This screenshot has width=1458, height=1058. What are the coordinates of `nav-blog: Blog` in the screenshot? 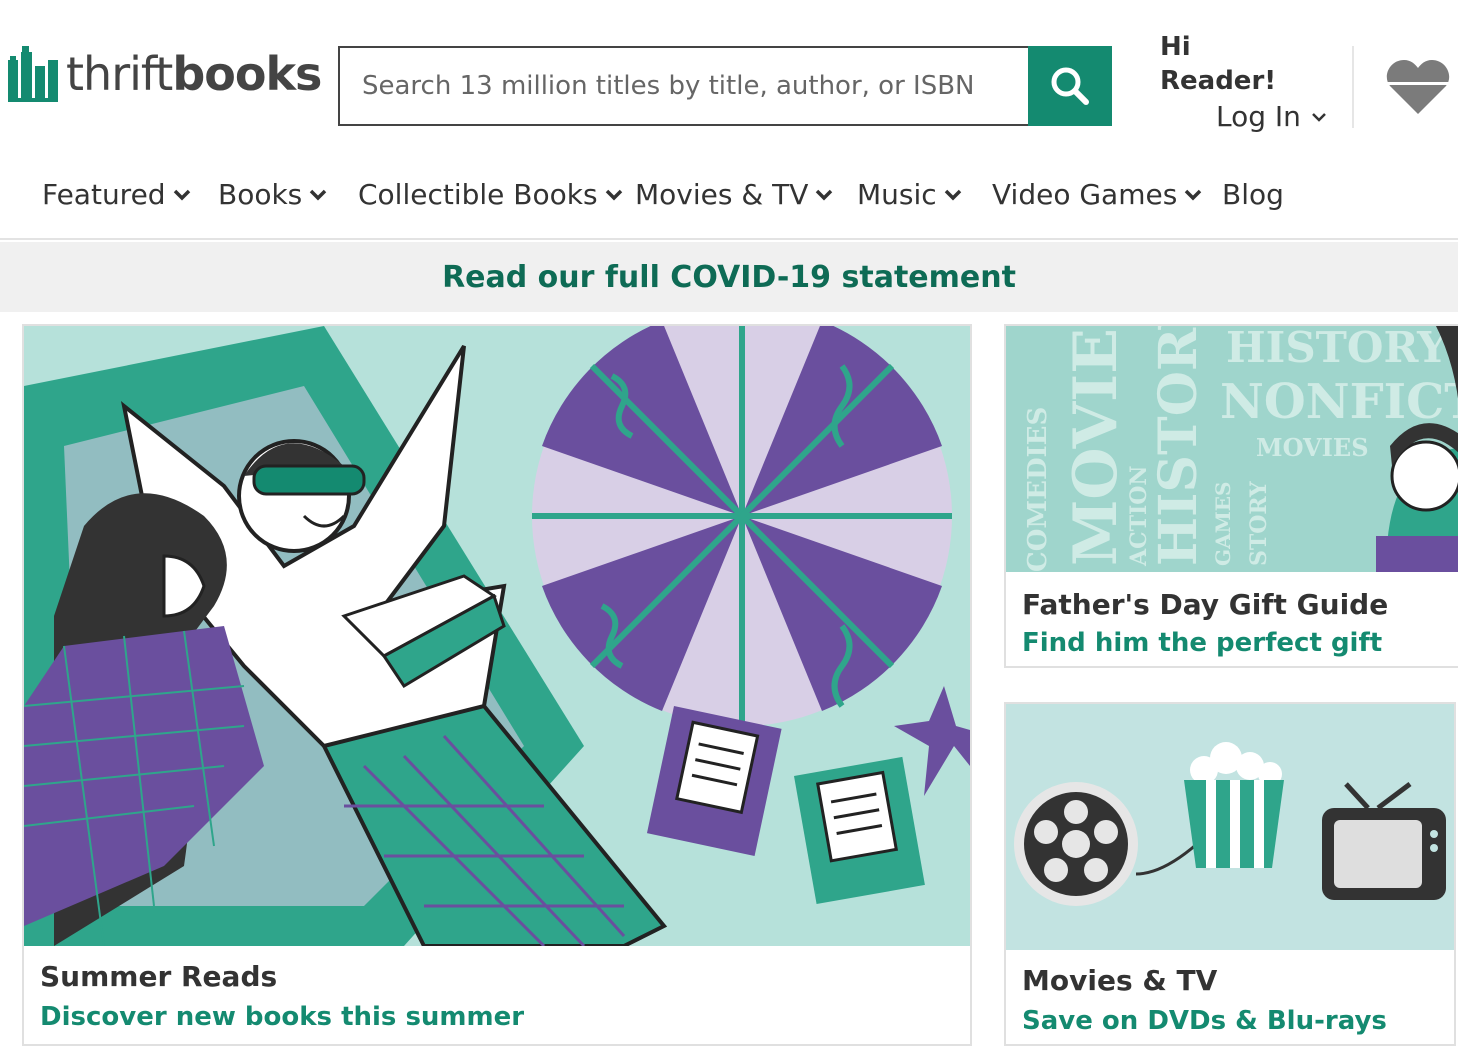 It's located at (1253, 194).